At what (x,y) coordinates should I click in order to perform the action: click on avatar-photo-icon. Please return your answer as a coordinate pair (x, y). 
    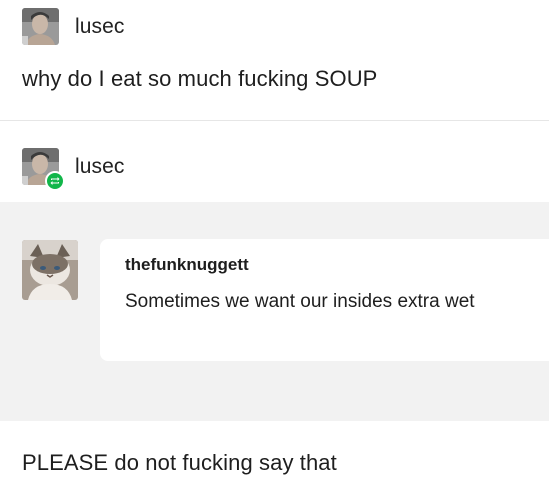
    Looking at the image, I should click on (40, 26).